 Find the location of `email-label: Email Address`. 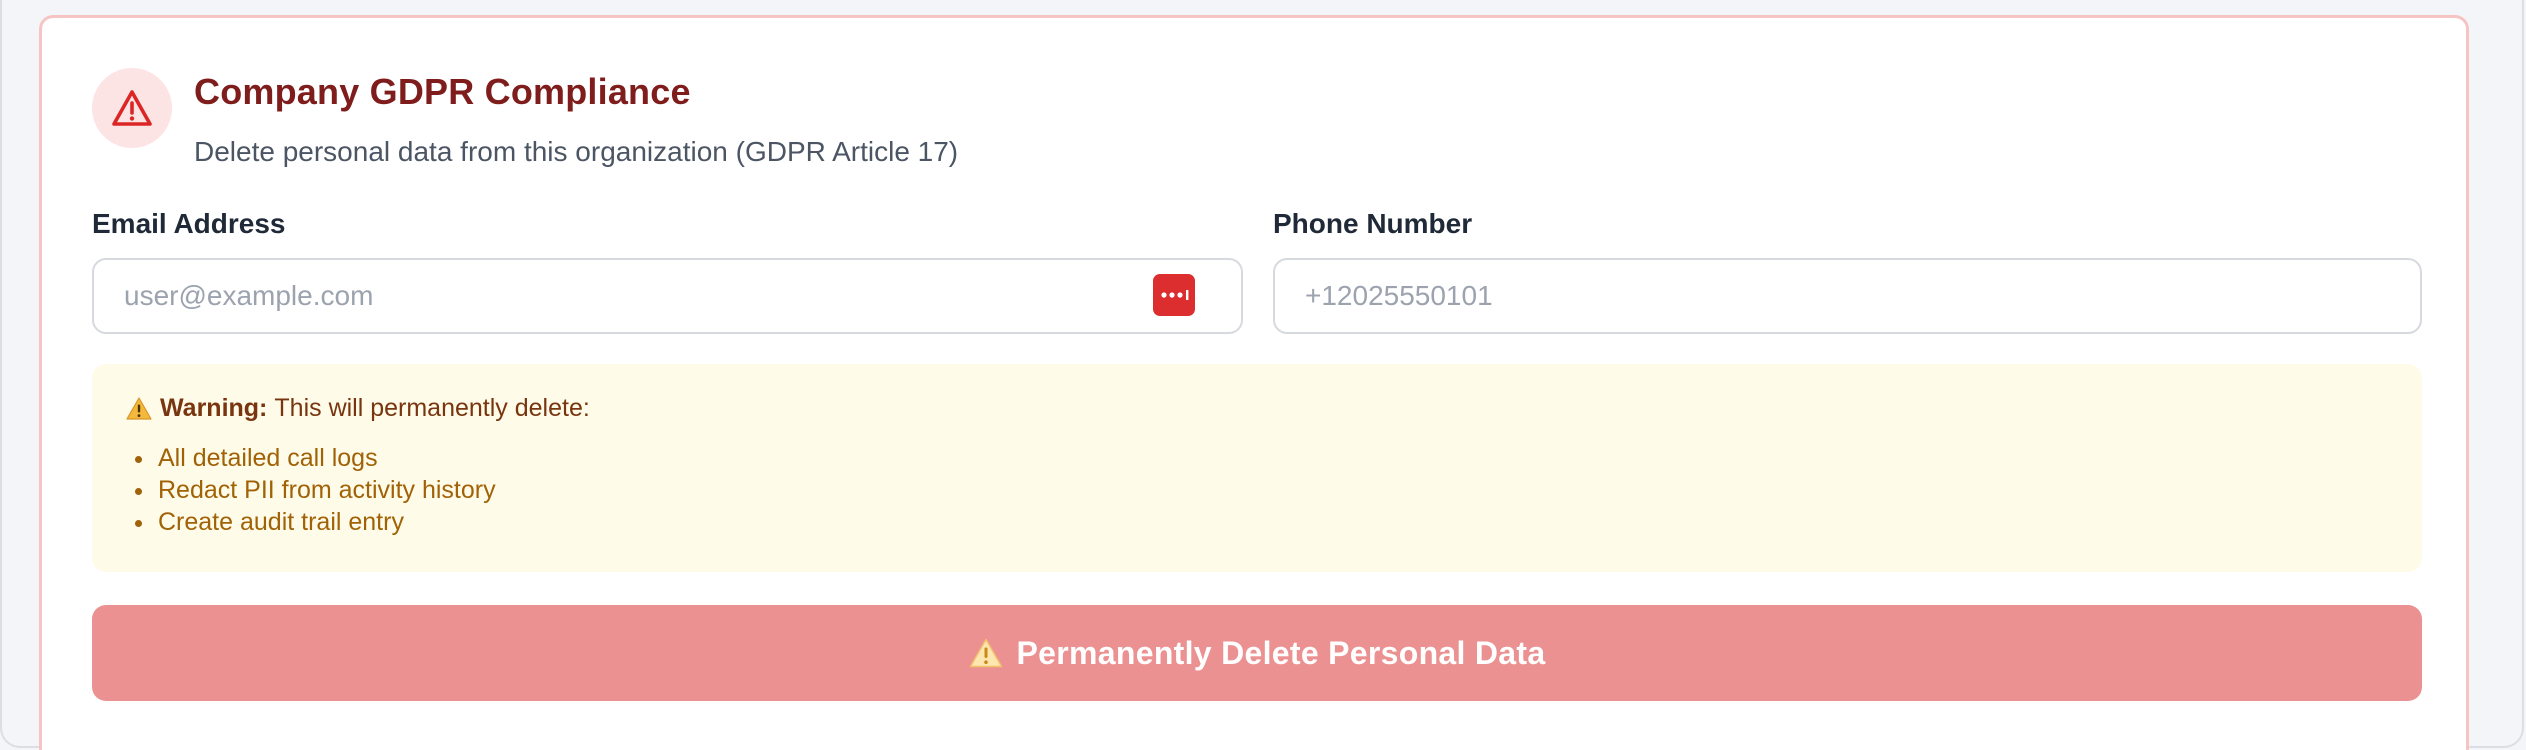

email-label: Email Address is located at coordinates (189, 223).